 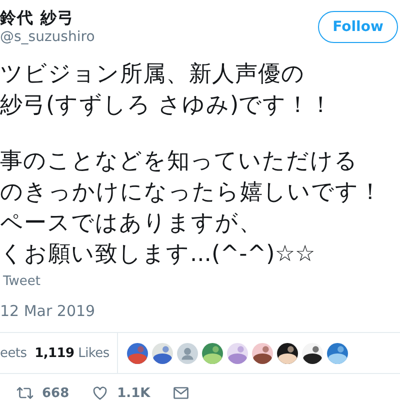 What do you see at coordinates (179, 161) in the screenshot?
I see `tweet-text-line: 事のことなどを知っていただける` at bounding box center [179, 161].